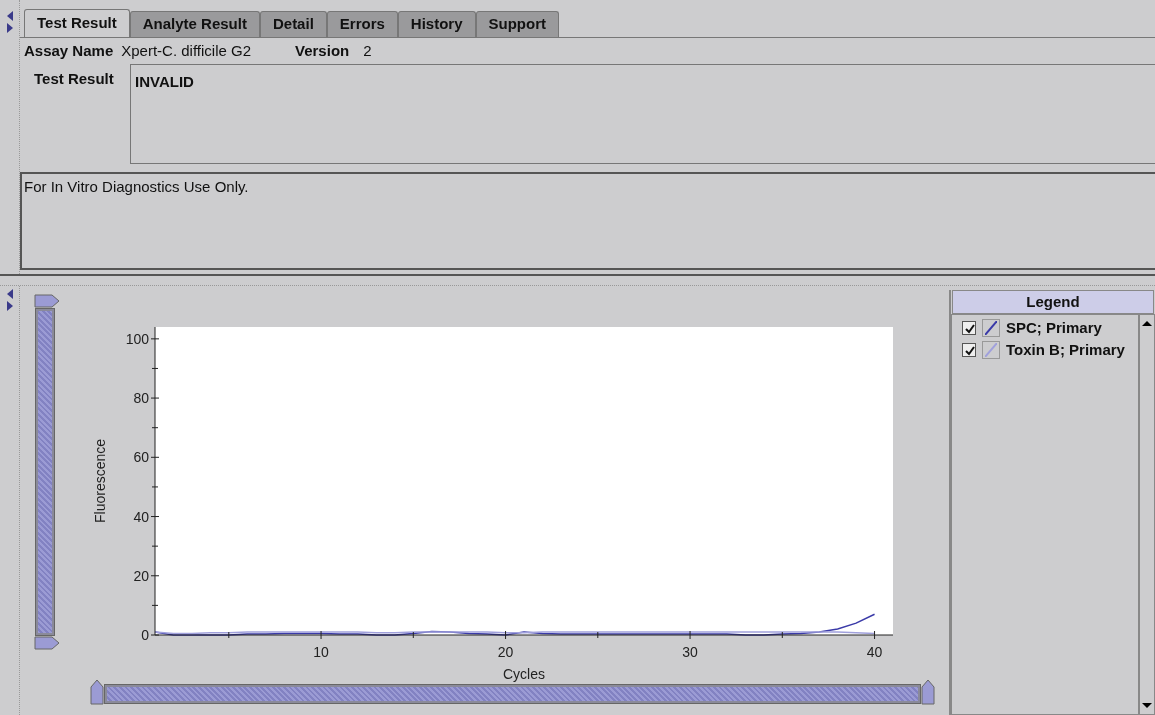  I want to click on field-value: Xpert-C. difficile G2, so click(186, 50).